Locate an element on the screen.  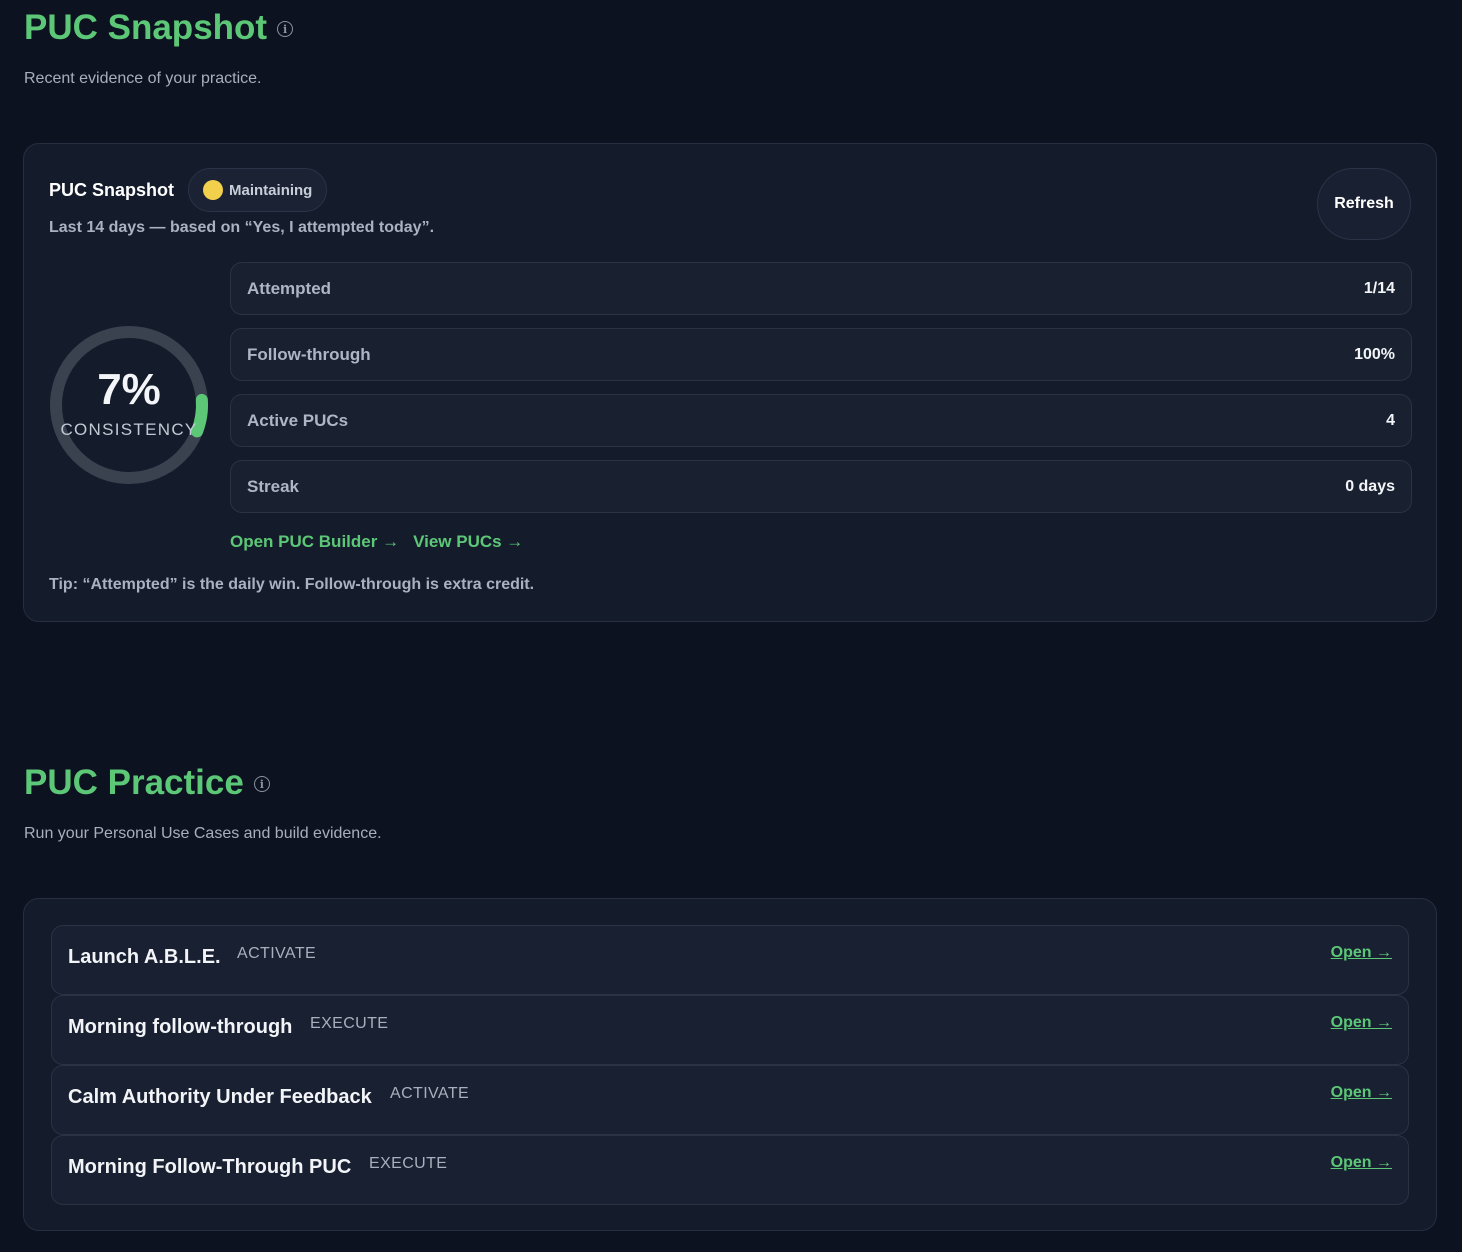
stat-value: 0 days is located at coordinates (1370, 486).